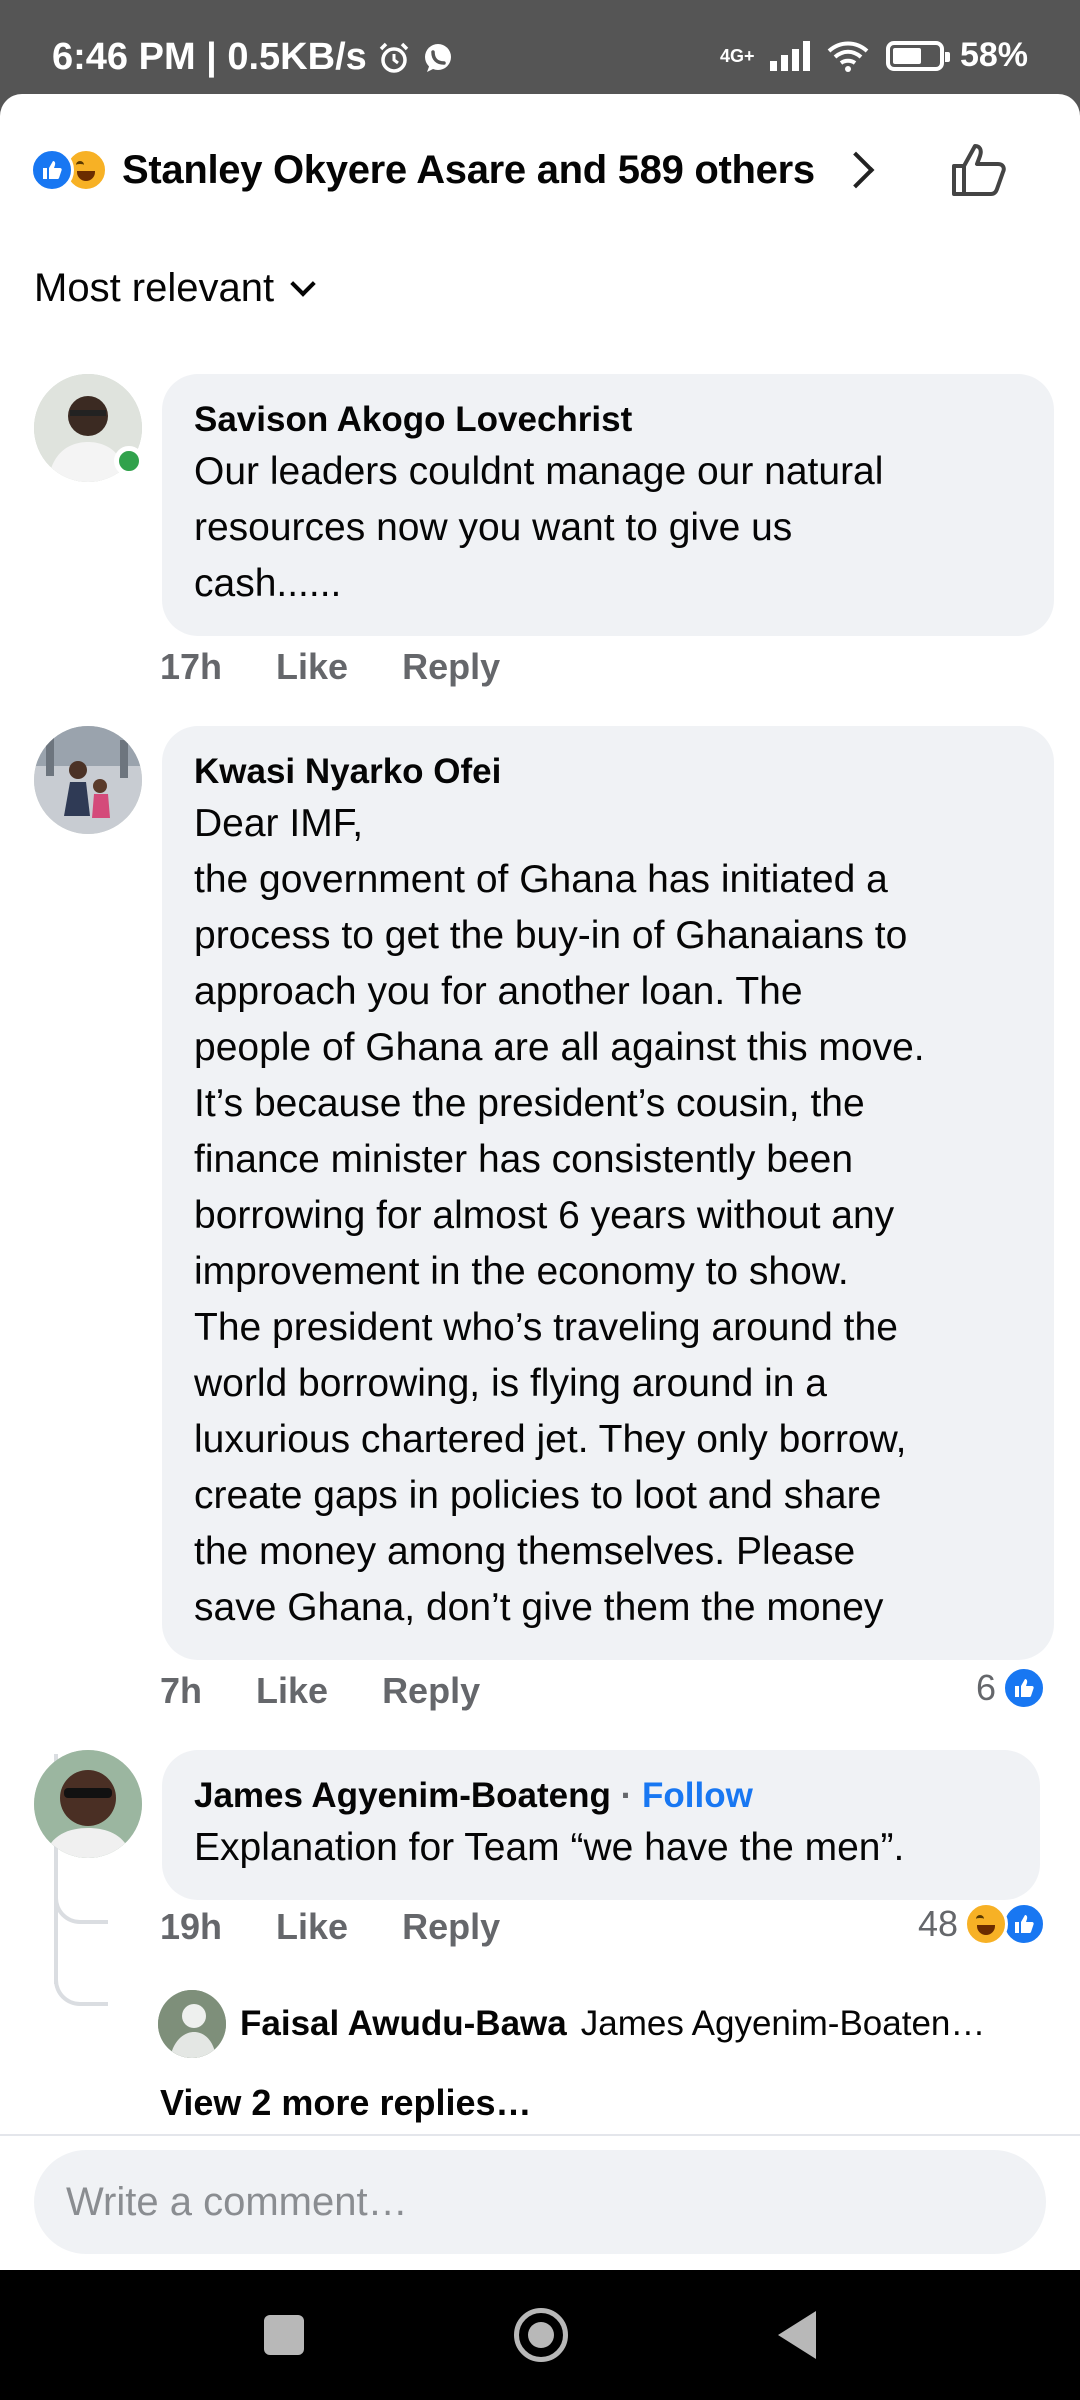 The width and height of the screenshot is (1080, 2400). Describe the element at coordinates (521, 1271) in the screenshot. I see `comment-line: improvement in the economy to show.` at that location.